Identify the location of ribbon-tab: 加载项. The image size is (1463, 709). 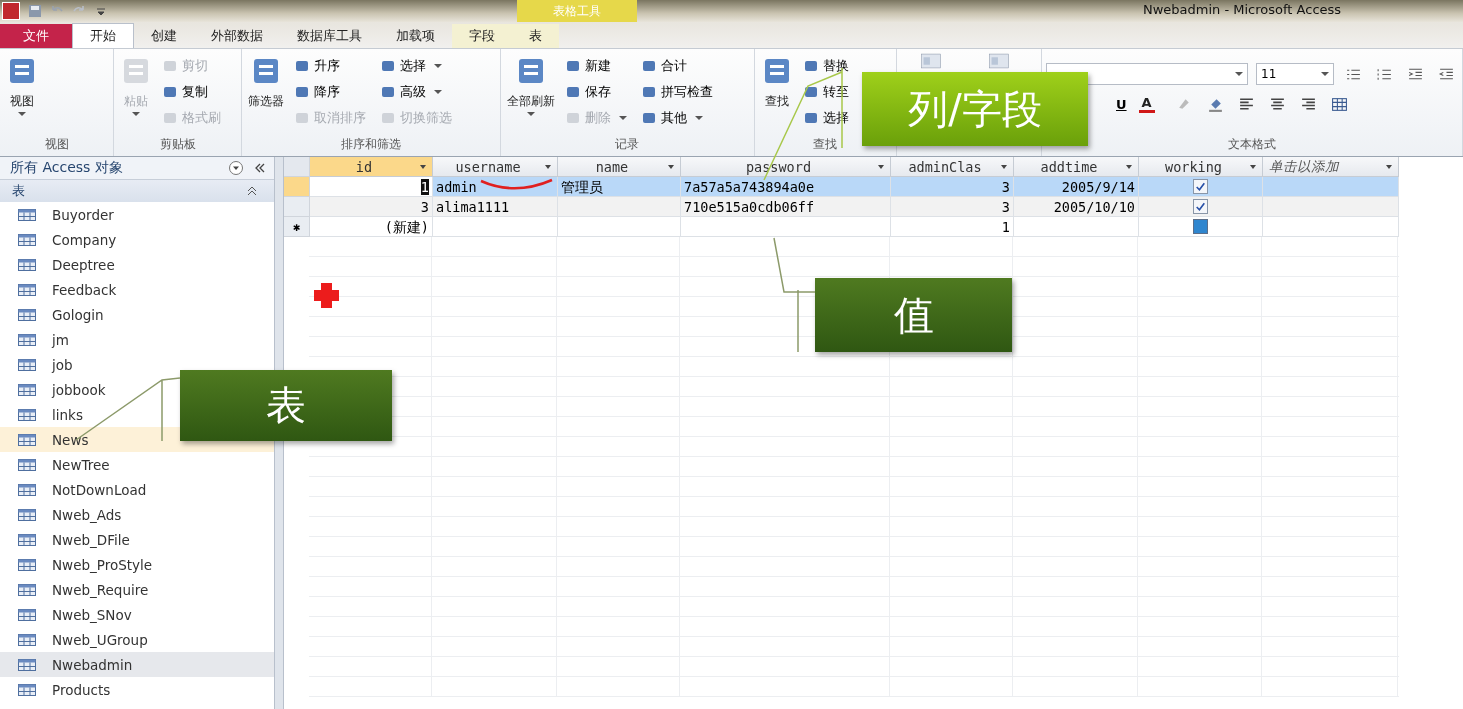
(415, 36).